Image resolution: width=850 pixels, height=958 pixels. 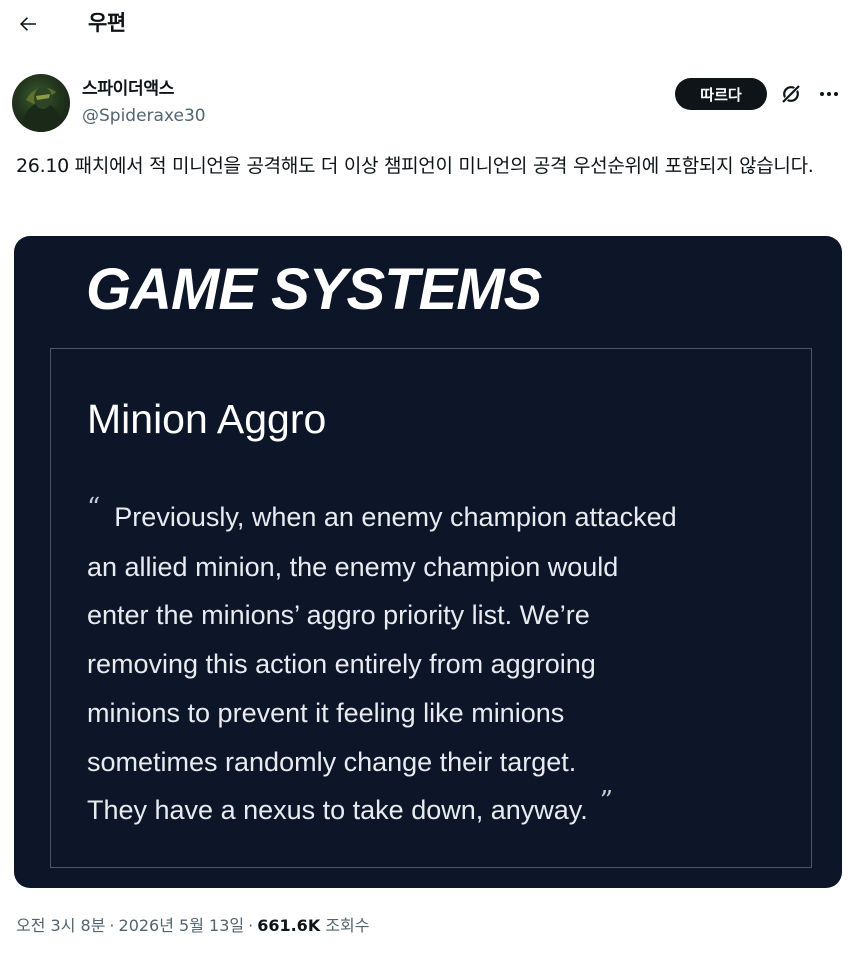 I want to click on image-headline: GAME SYSTEMS, so click(x=314, y=289).